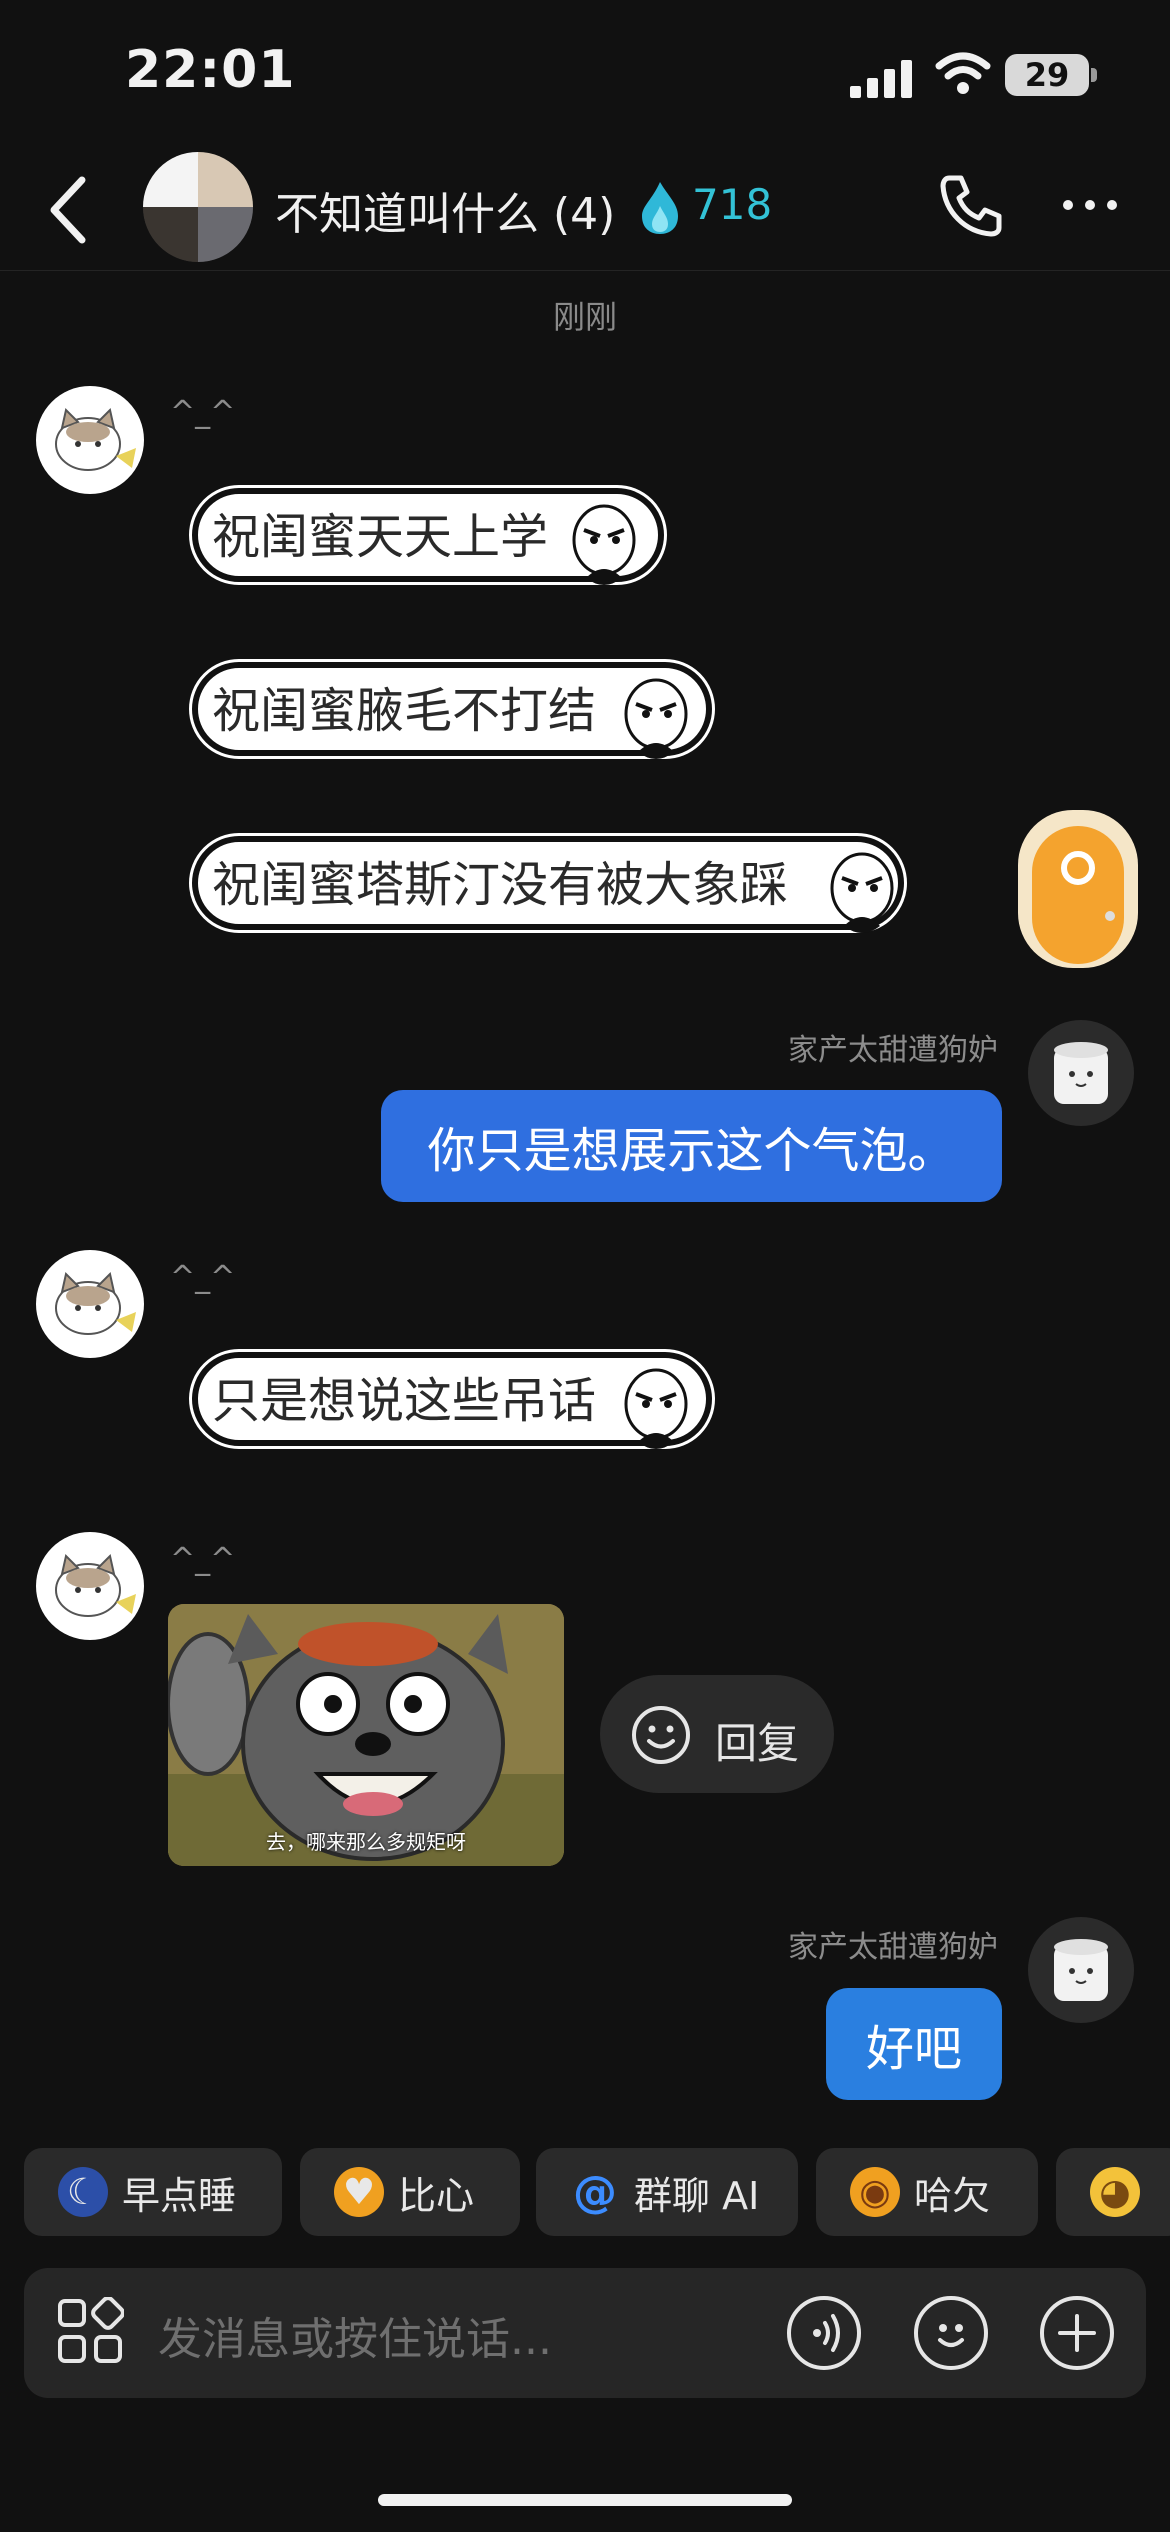 This screenshot has height=2532, width=1170. Describe the element at coordinates (83, 2192) in the screenshot. I see `moon-icon: ☾` at that location.